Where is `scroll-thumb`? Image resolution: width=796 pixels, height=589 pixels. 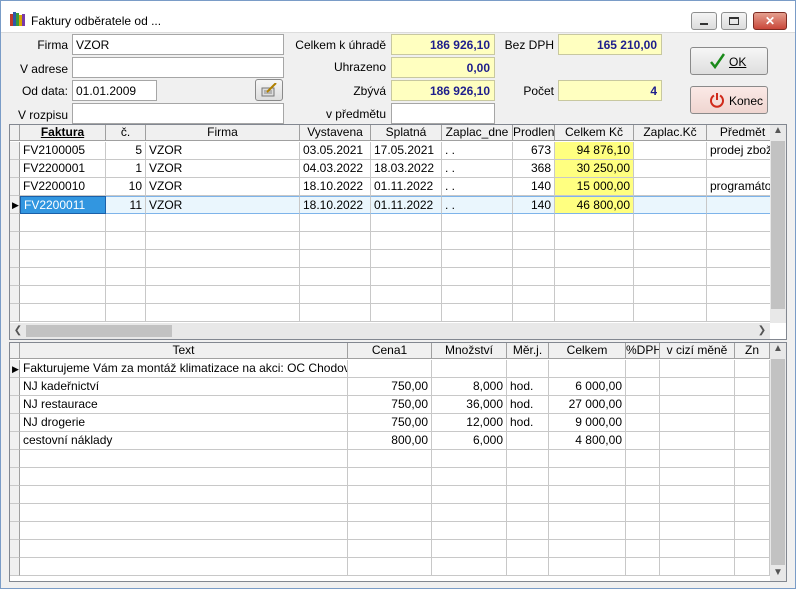 scroll-thumb is located at coordinates (778, 225).